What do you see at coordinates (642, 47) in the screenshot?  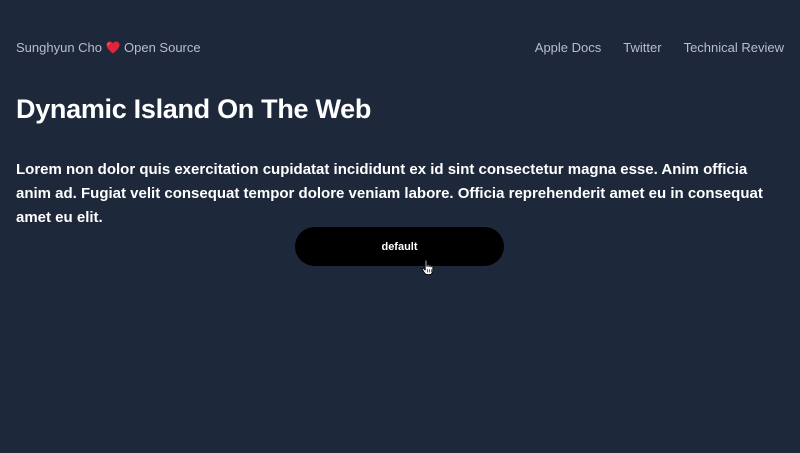 I see `nav-link-twitter: Twitter` at bounding box center [642, 47].